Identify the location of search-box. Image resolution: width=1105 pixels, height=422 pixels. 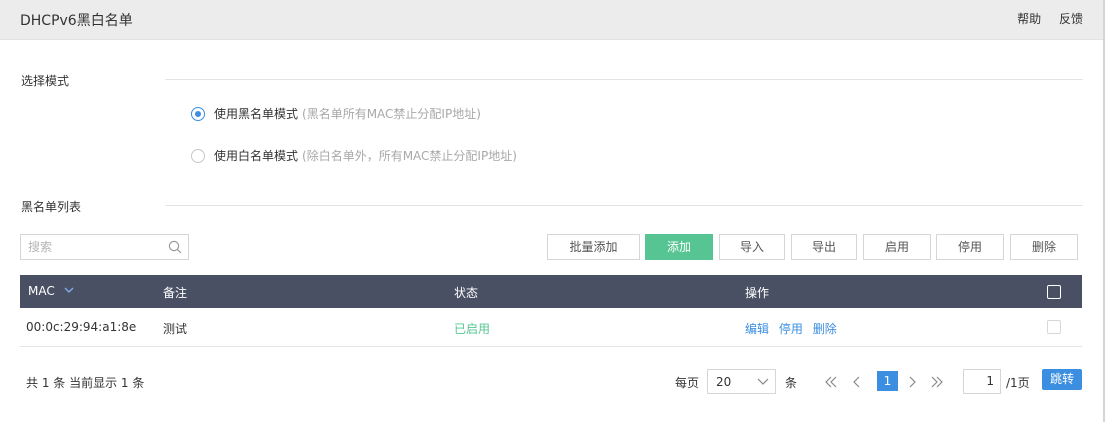
(104, 247).